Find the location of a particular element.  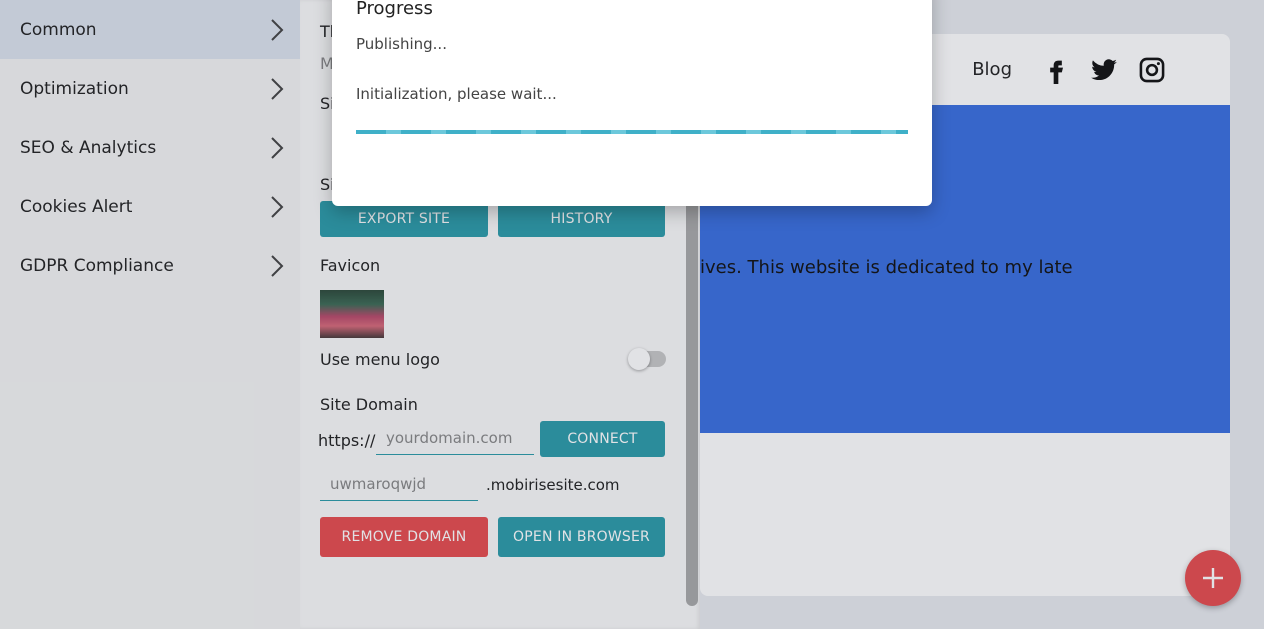

dialog-title: Progress is located at coordinates (394, 9).